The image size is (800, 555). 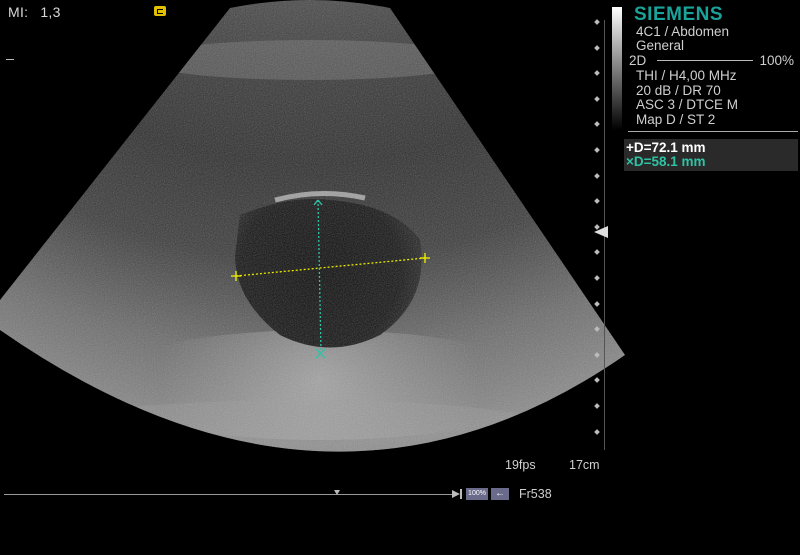 What do you see at coordinates (687, 104) in the screenshot?
I see `param-asc: ASC 3 / DTCE M` at bounding box center [687, 104].